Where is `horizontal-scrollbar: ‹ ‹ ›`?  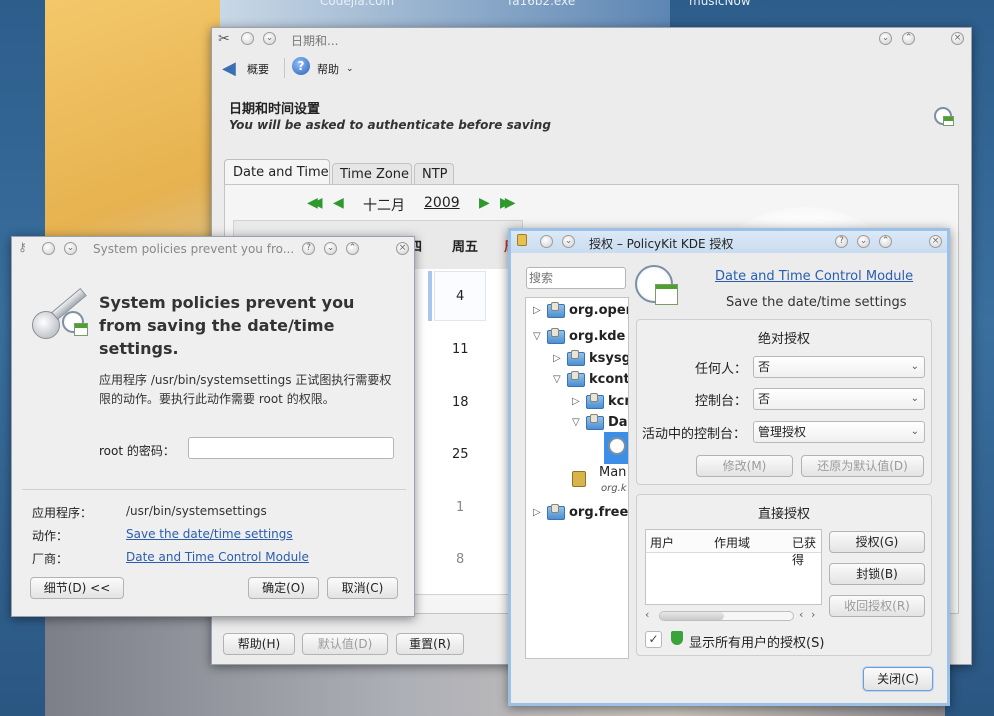 horizontal-scrollbar: ‹ ‹ › is located at coordinates (733, 615).